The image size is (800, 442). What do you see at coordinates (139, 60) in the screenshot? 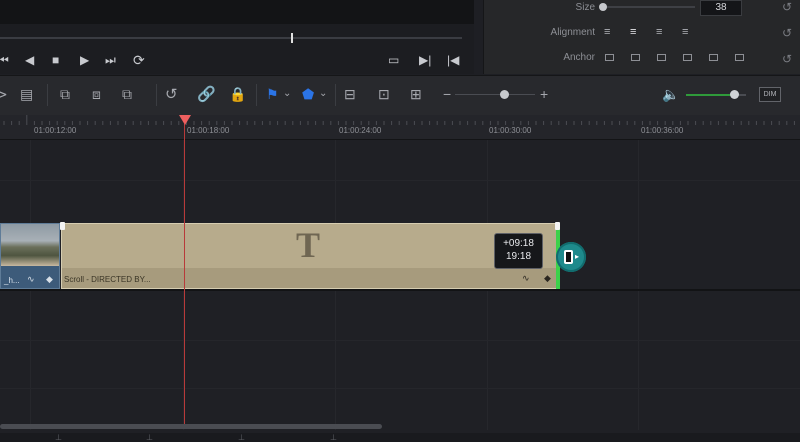
I see `loop-icon: ⟳` at bounding box center [139, 60].